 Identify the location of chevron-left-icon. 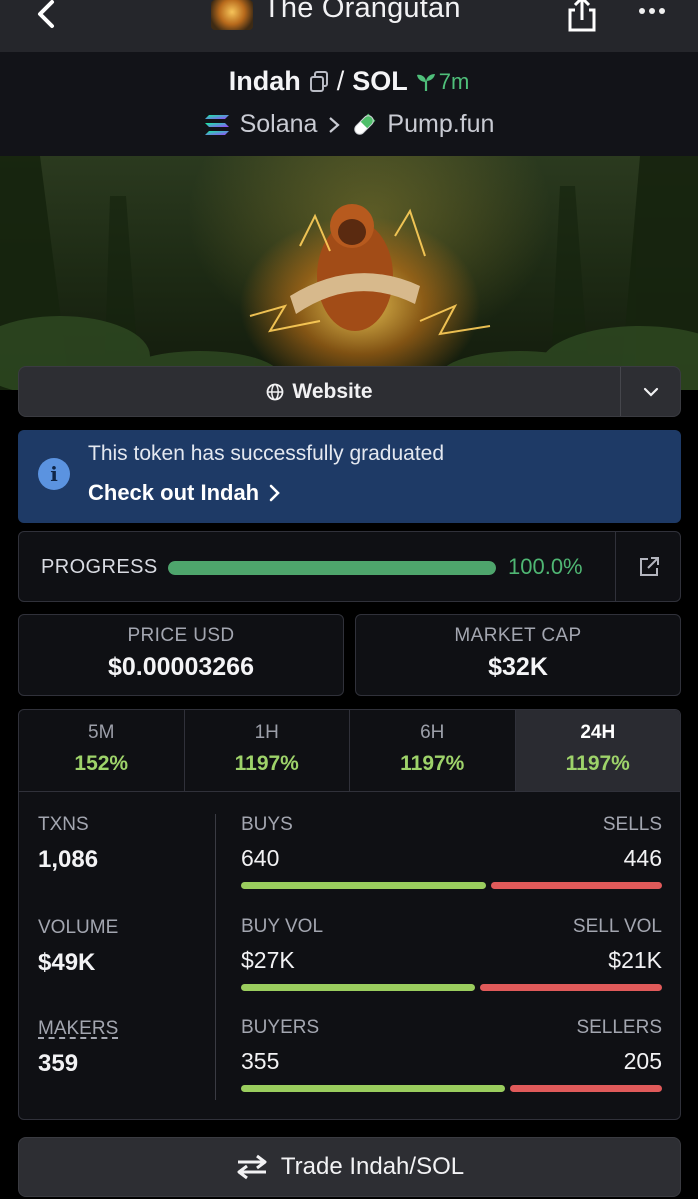
(46, 14).